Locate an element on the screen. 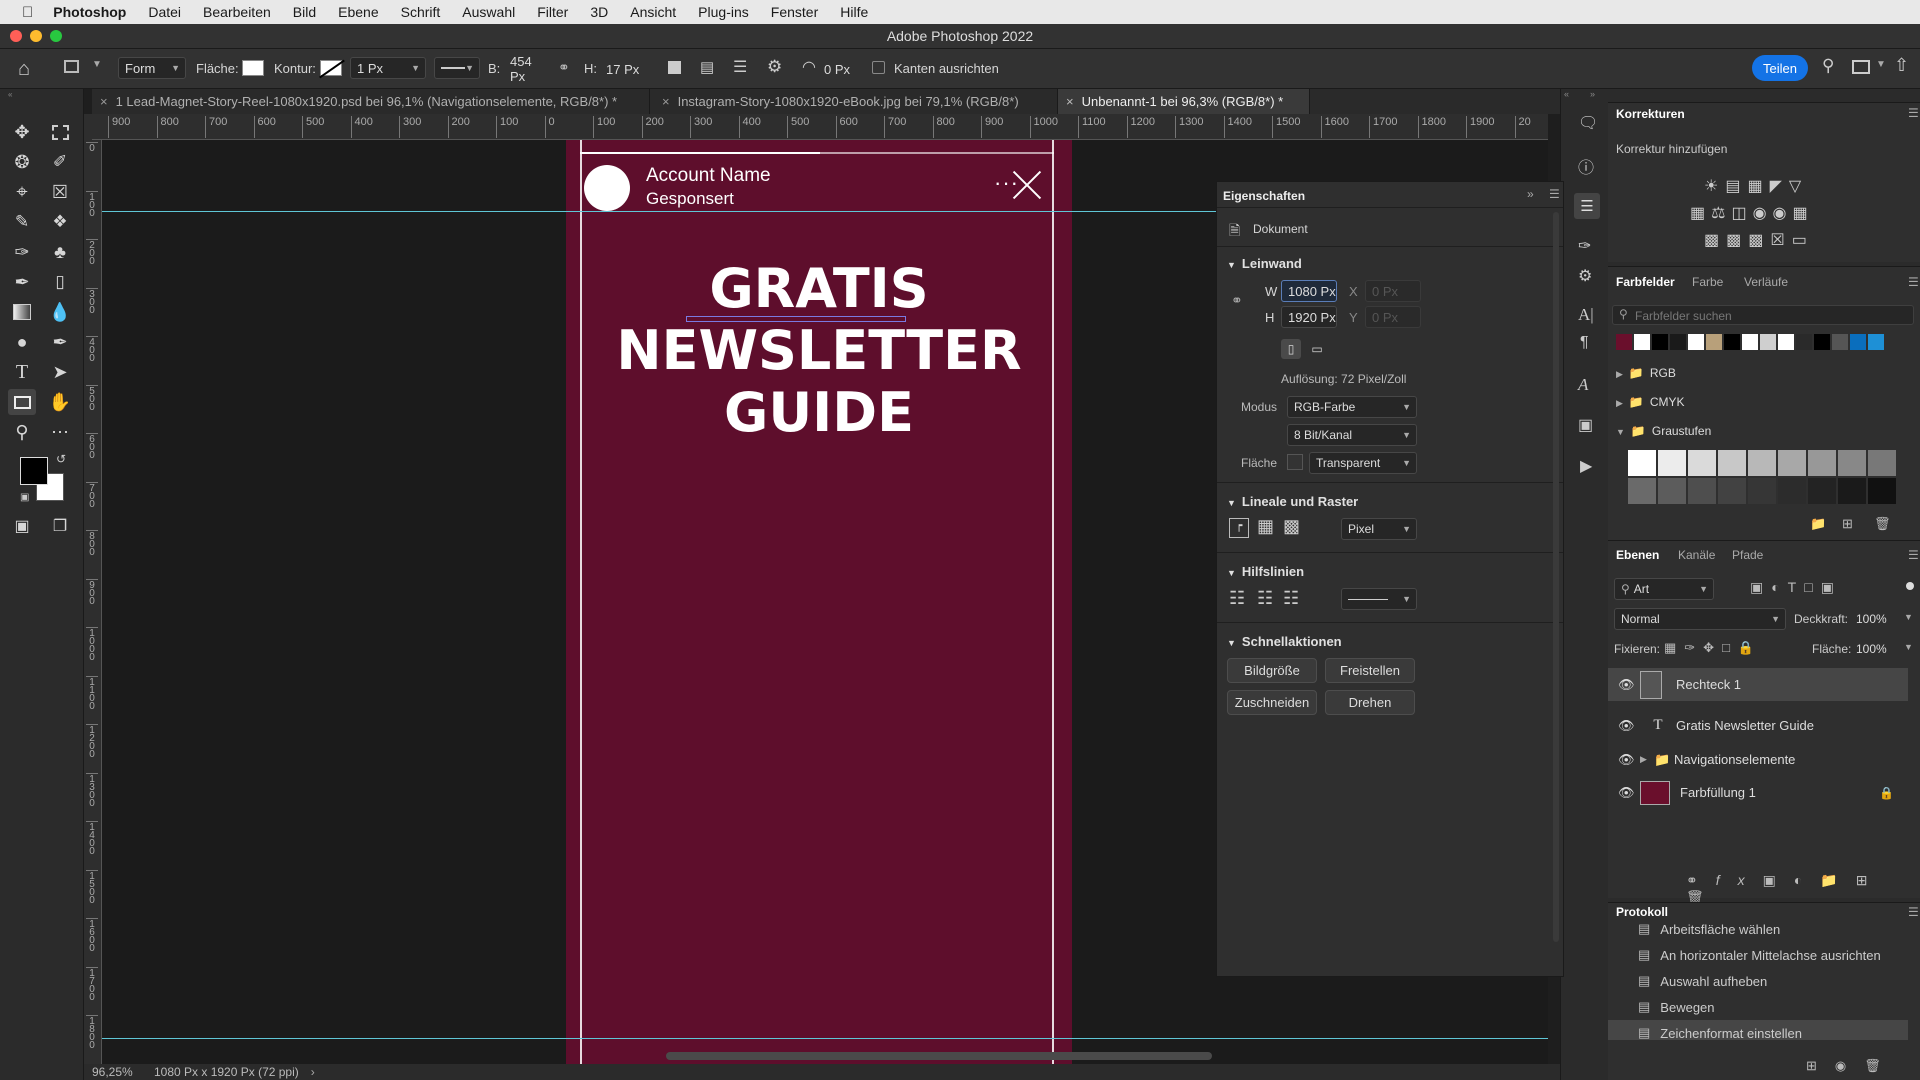 This screenshot has height=1080, width=1920. swatch-group-rgb: ▶ 📁 RGB is located at coordinates (1646, 373).